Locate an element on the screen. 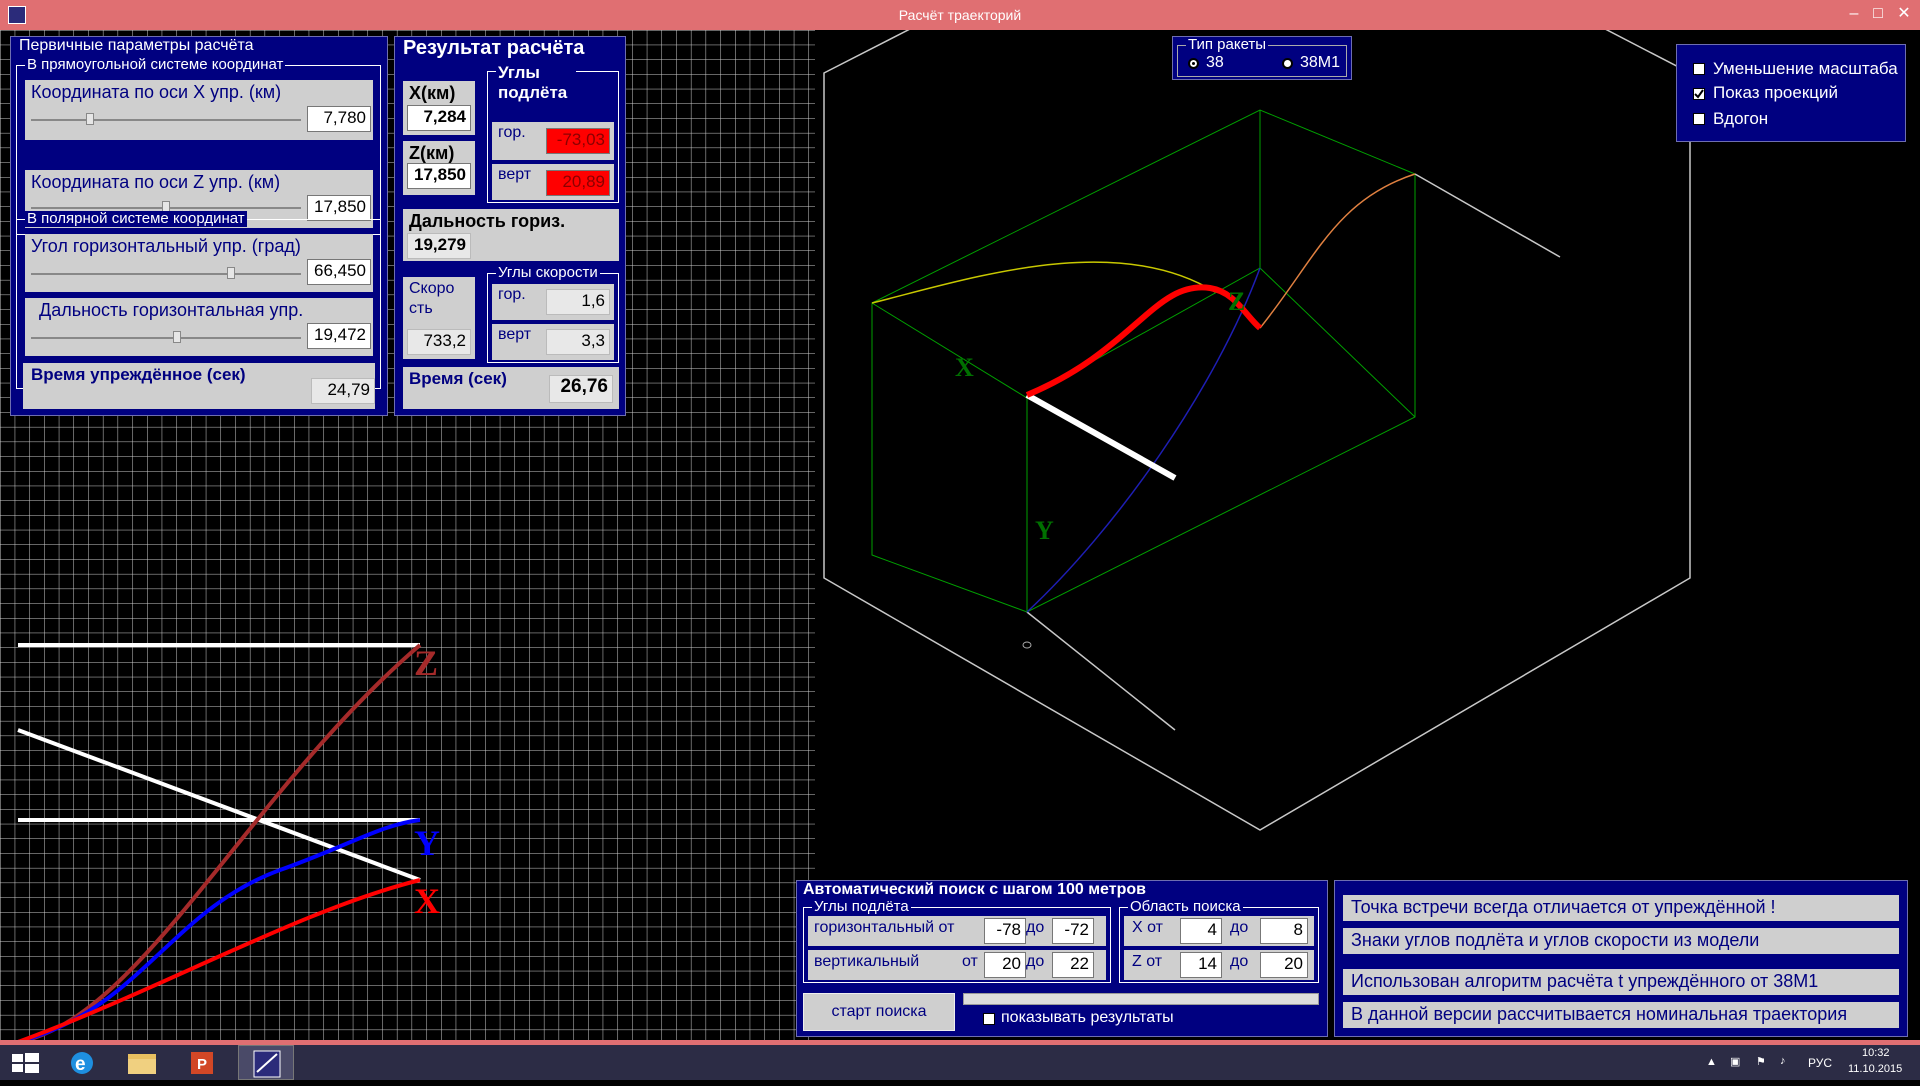 Image resolution: width=1920 pixels, height=1086 pixels. search-vert-from-label: от is located at coordinates (970, 961).